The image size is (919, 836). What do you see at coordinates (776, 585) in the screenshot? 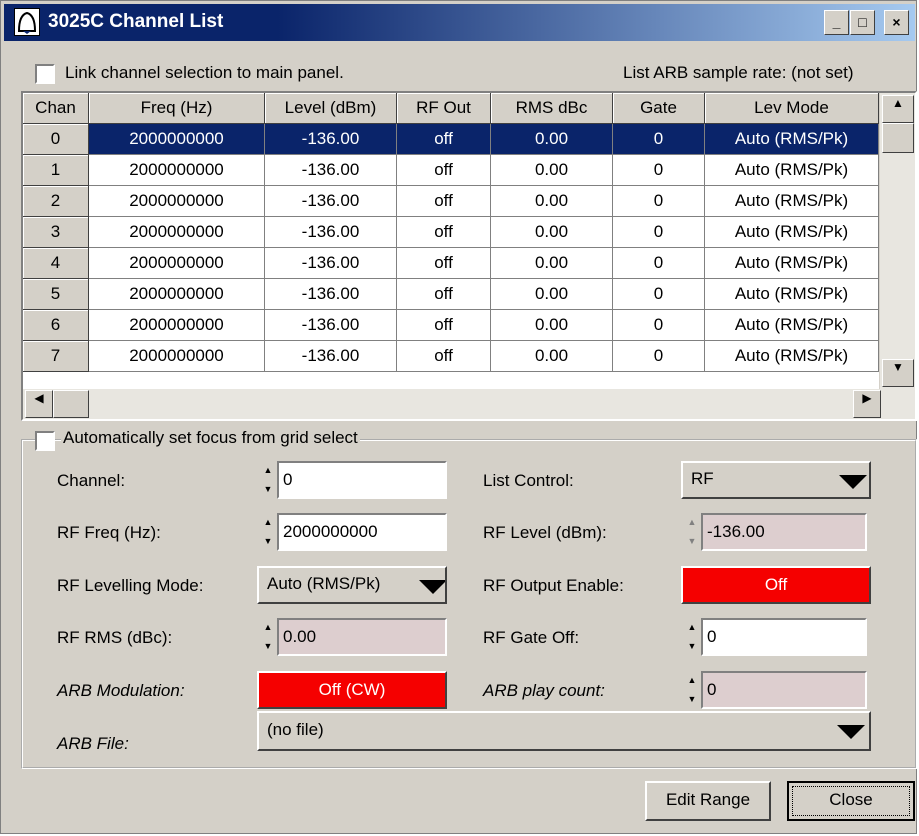
I see `rf-output-button: Off` at bounding box center [776, 585].